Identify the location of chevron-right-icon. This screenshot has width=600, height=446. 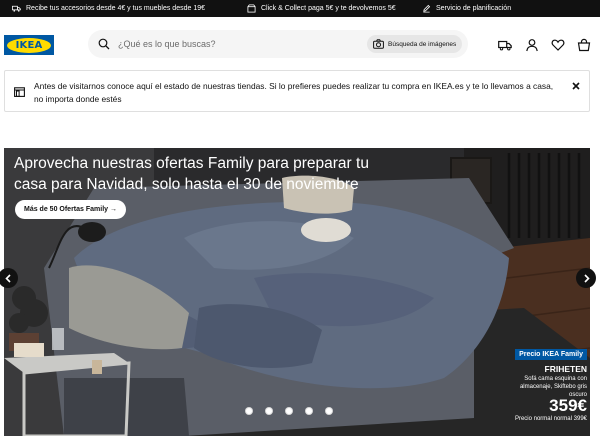
(586, 278).